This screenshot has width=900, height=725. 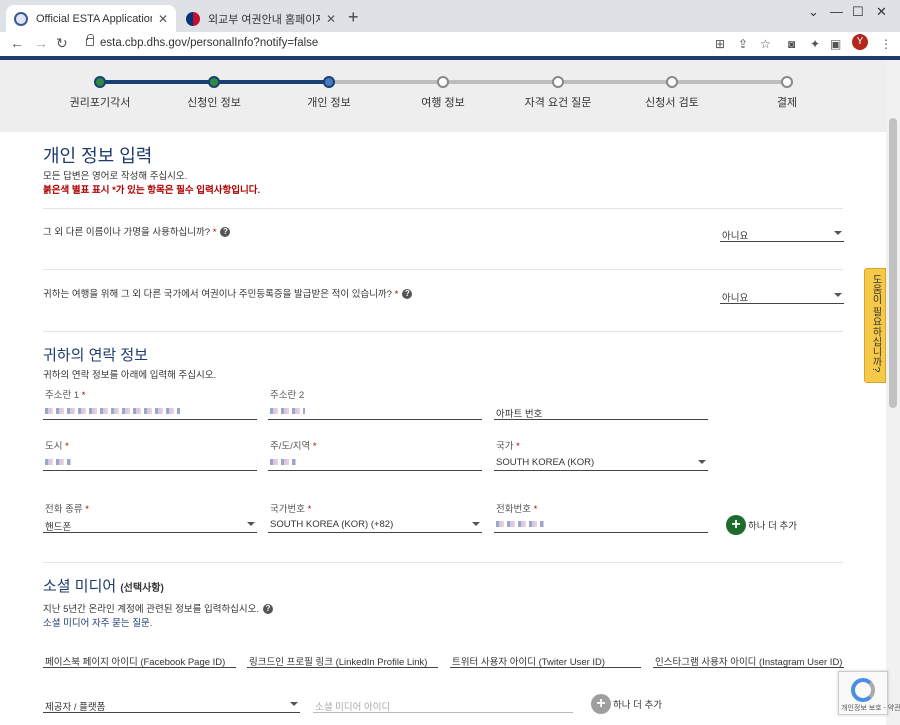 I want to click on minimize-button: —, so click(x=836, y=11).